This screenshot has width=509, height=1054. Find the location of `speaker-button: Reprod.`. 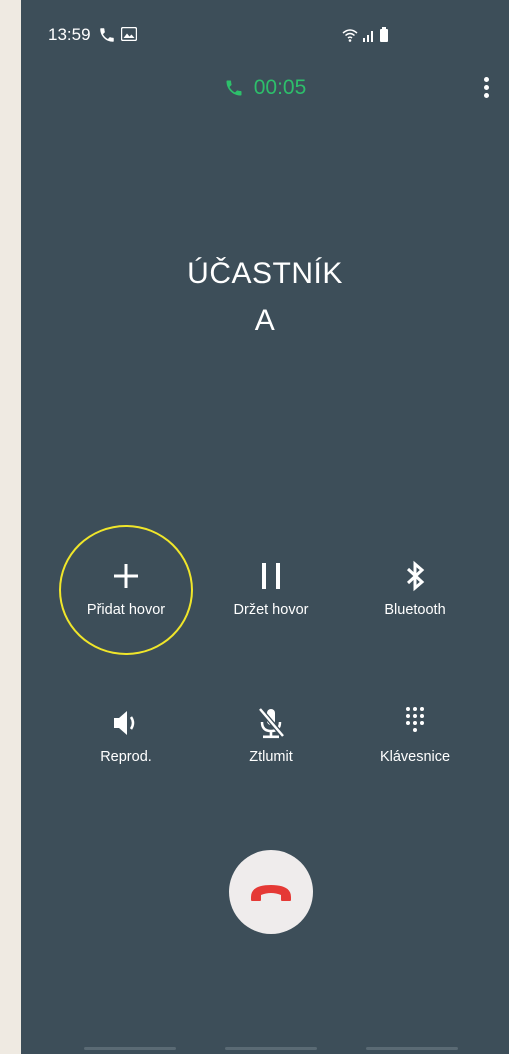

speaker-button: Reprod. is located at coordinates (126, 753).